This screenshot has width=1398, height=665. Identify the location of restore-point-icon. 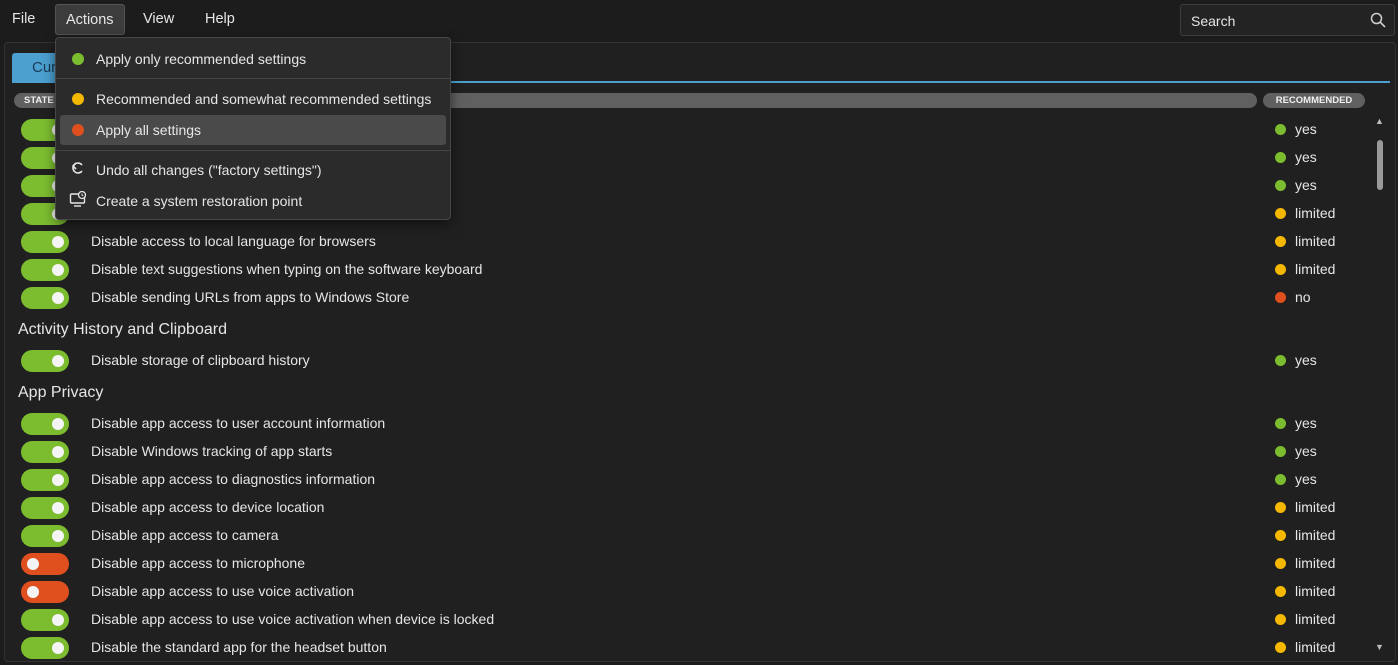
(78, 199).